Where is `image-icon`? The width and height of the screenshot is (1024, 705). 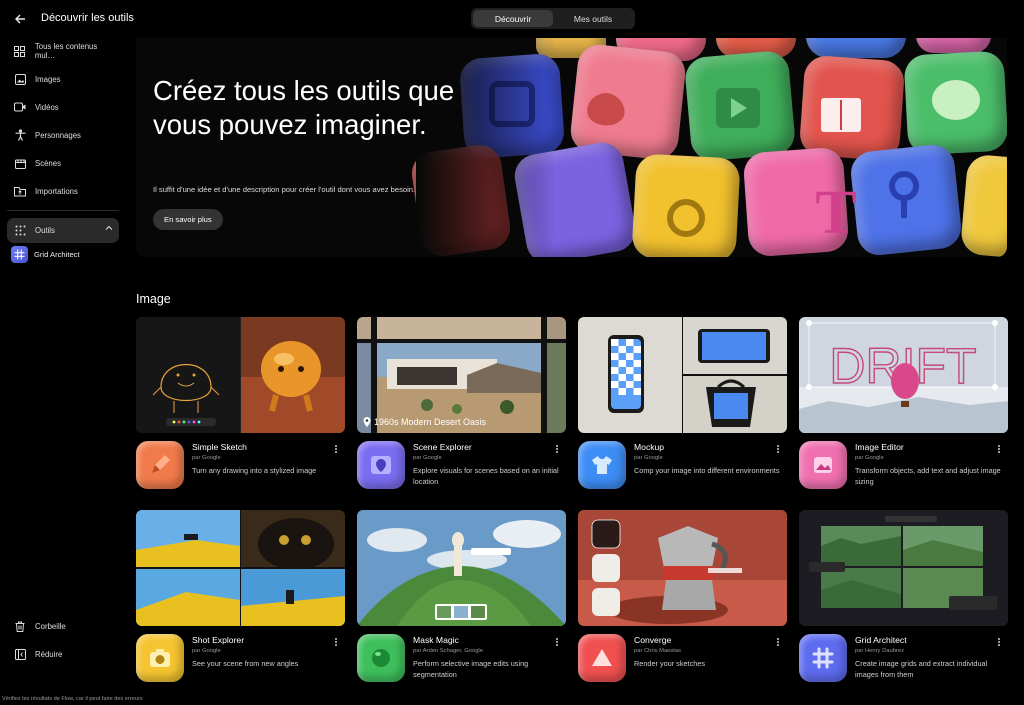 image-icon is located at coordinates (20, 79).